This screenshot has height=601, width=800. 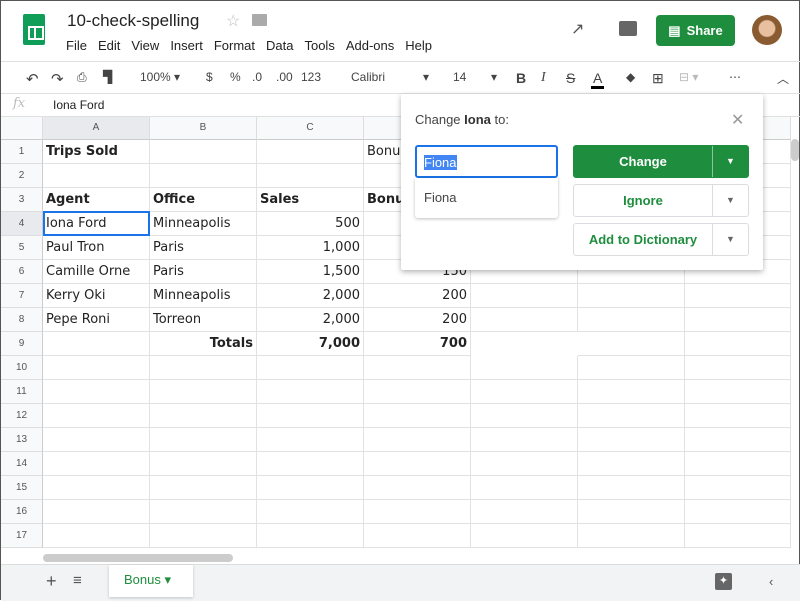 I want to click on currency-button: $, so click(x=209, y=77).